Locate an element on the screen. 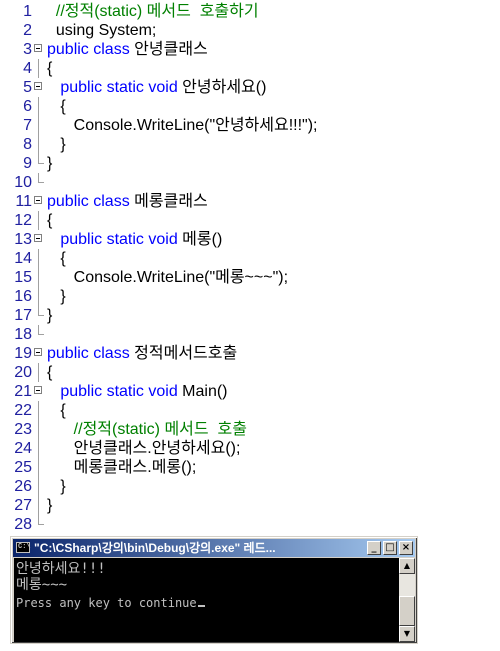 The width and height of the screenshot is (500, 651). console-output-line: Press any key to continue is located at coordinates (110, 603).